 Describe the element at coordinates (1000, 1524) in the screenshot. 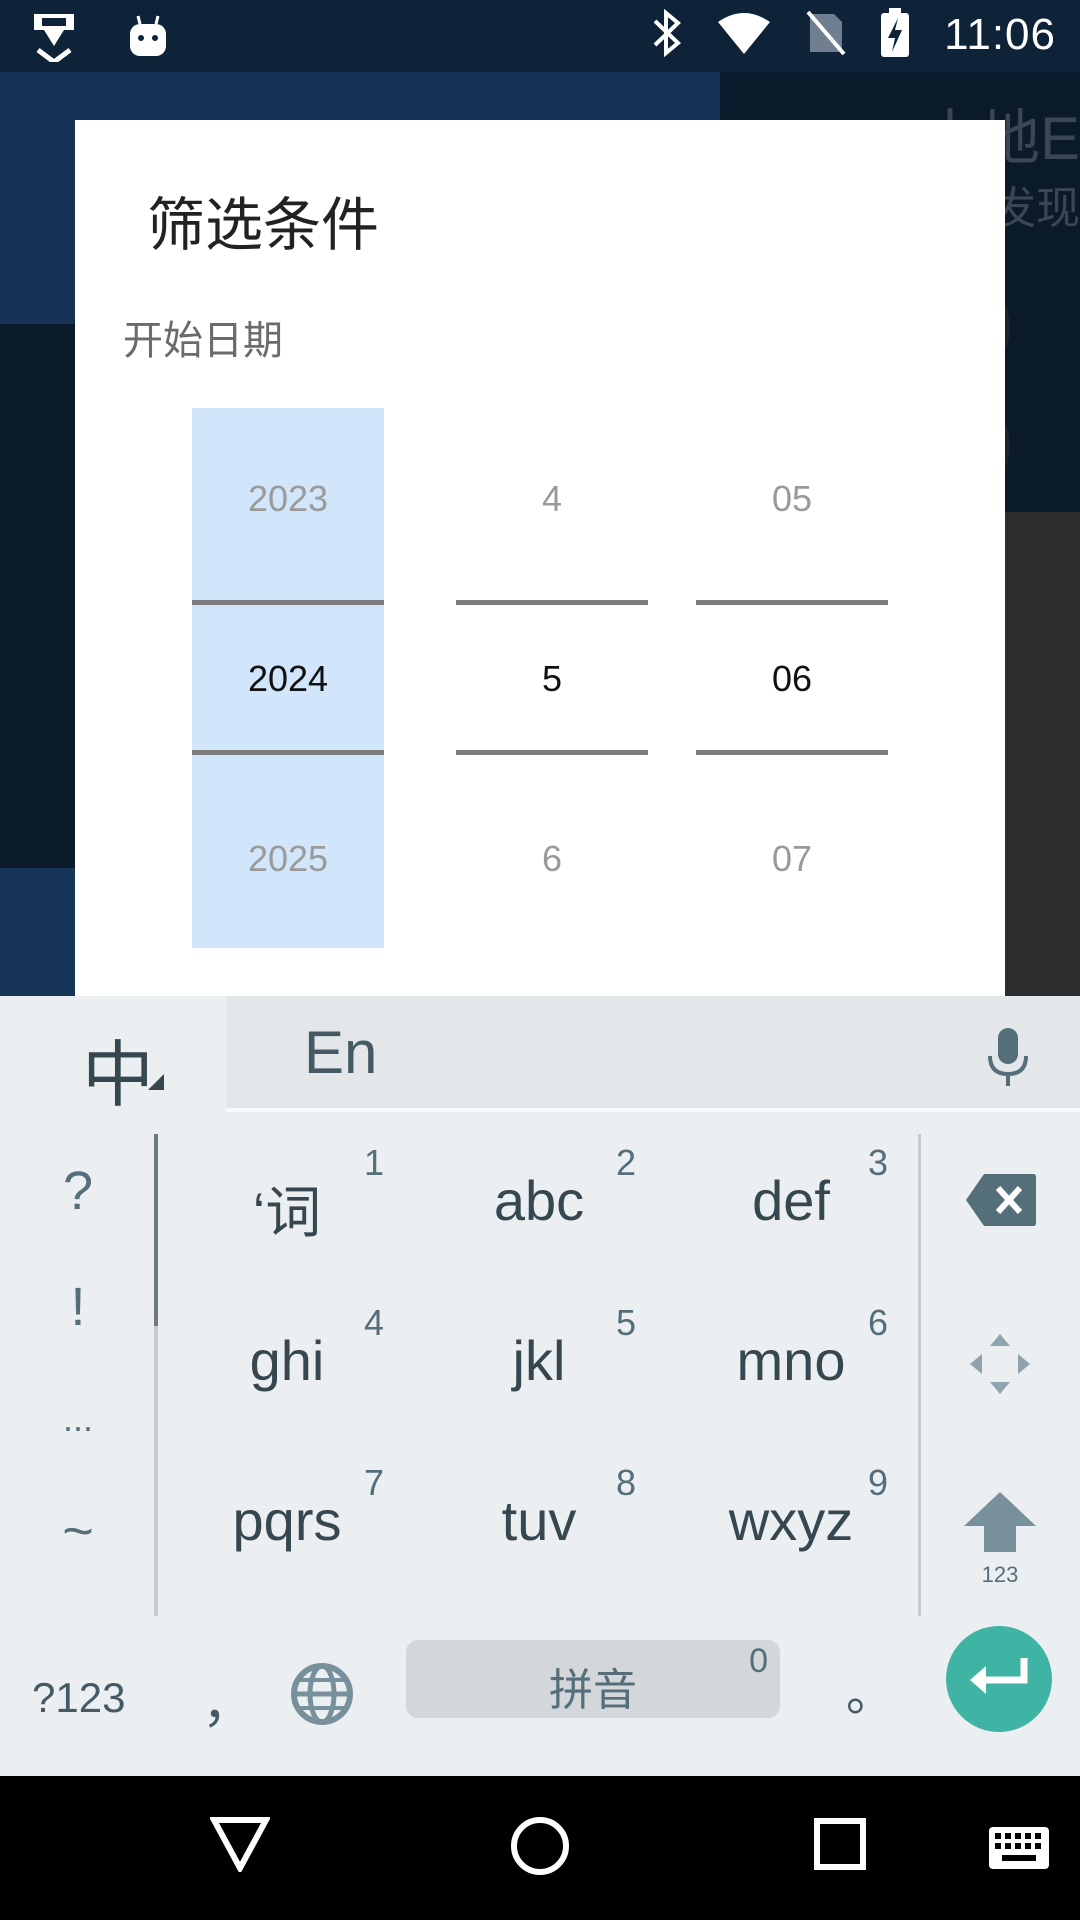

I see `shift-arrow-icon` at that location.